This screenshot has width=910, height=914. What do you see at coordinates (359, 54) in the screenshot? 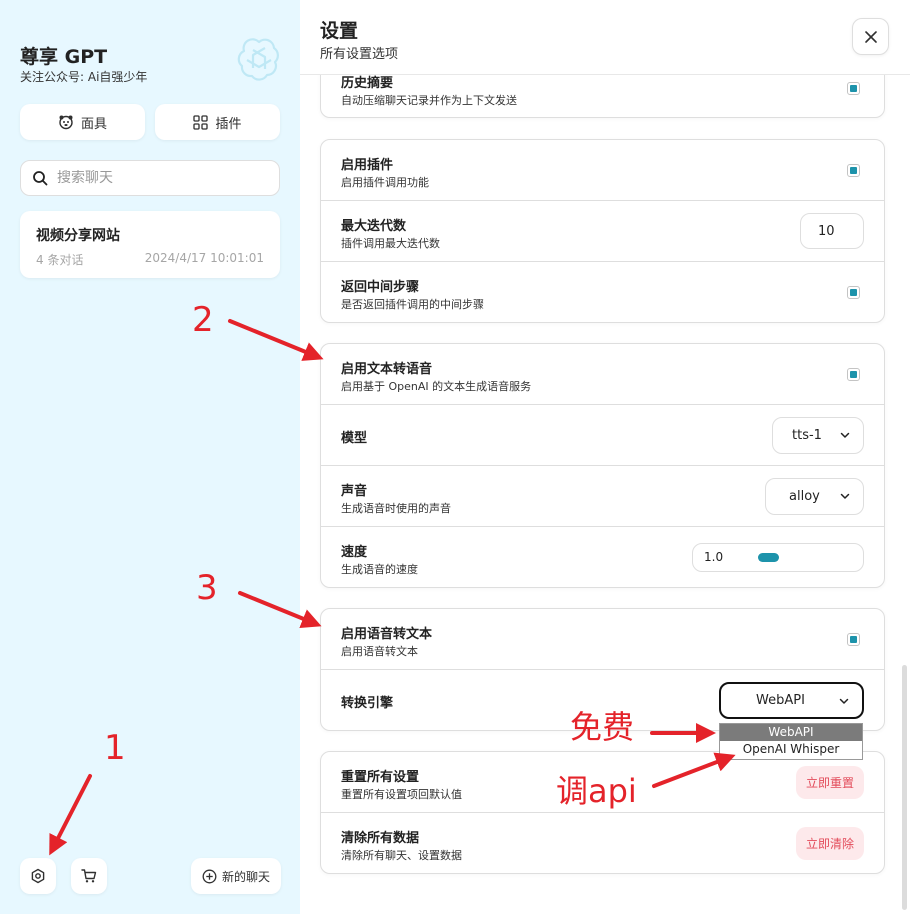
I see `page-subtitle: 所有设置选项` at bounding box center [359, 54].